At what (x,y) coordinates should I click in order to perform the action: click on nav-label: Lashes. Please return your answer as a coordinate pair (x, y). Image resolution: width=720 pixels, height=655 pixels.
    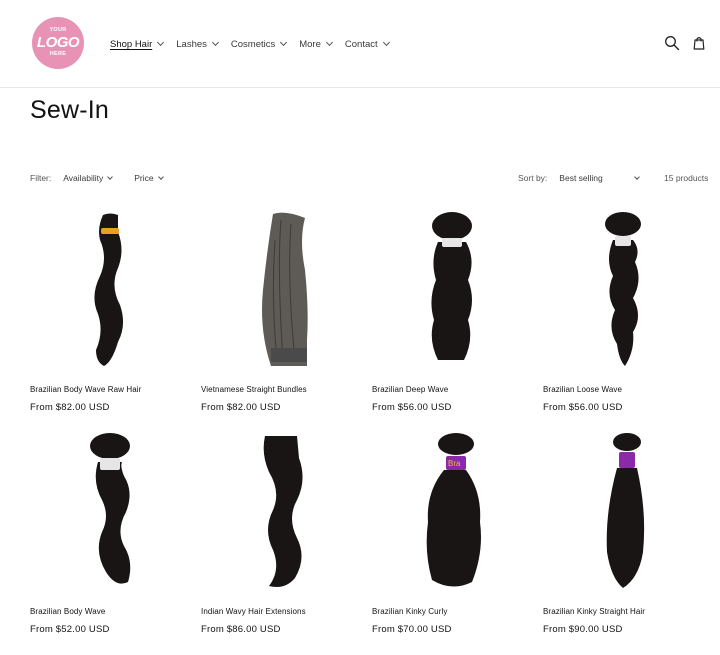
    Looking at the image, I should click on (191, 44).